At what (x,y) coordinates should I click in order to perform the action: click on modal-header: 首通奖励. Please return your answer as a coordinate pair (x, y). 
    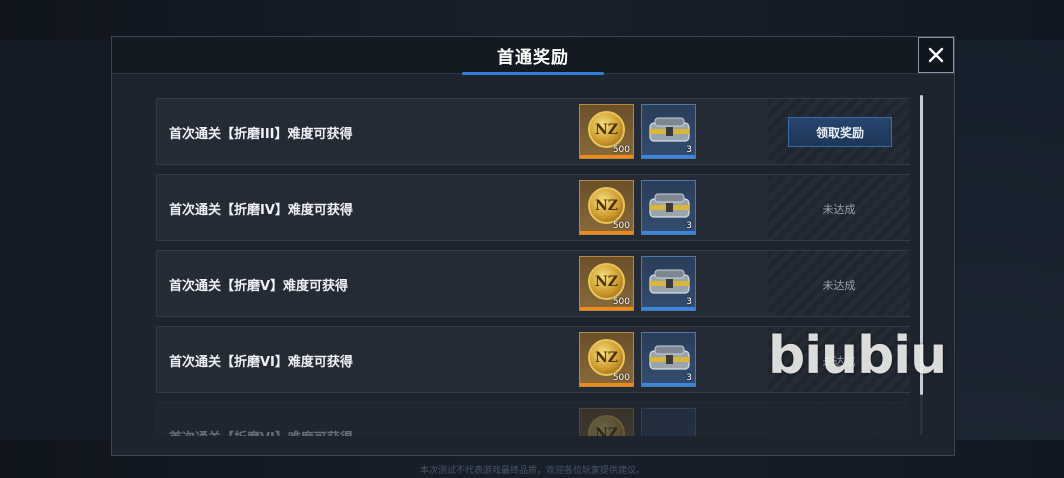
    Looking at the image, I should click on (533, 55).